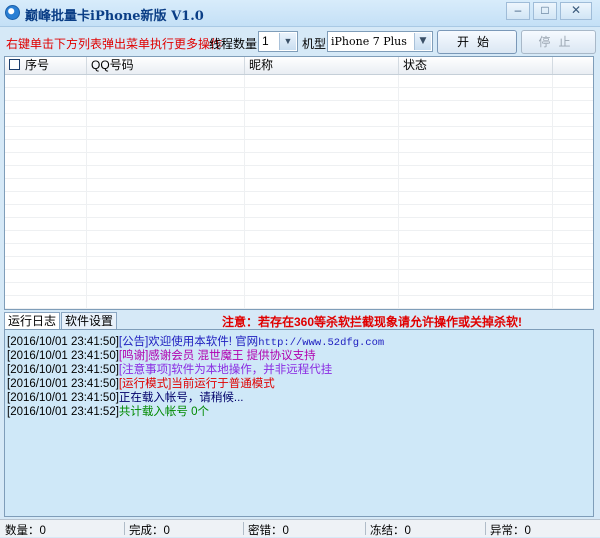  Describe the element at coordinates (114, 16) in the screenshot. I see `window-title: 巅峰批量卡iPhone新版 V1.0` at that location.